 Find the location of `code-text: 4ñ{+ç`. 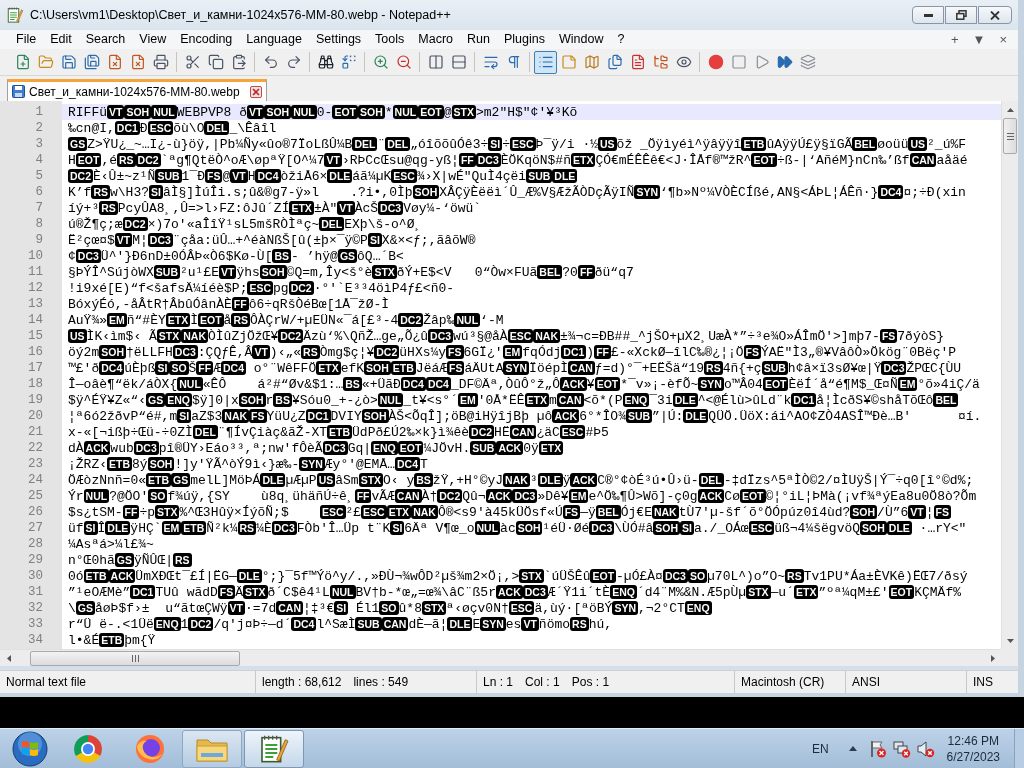

code-text: 4ñ{+ç is located at coordinates (742, 368).